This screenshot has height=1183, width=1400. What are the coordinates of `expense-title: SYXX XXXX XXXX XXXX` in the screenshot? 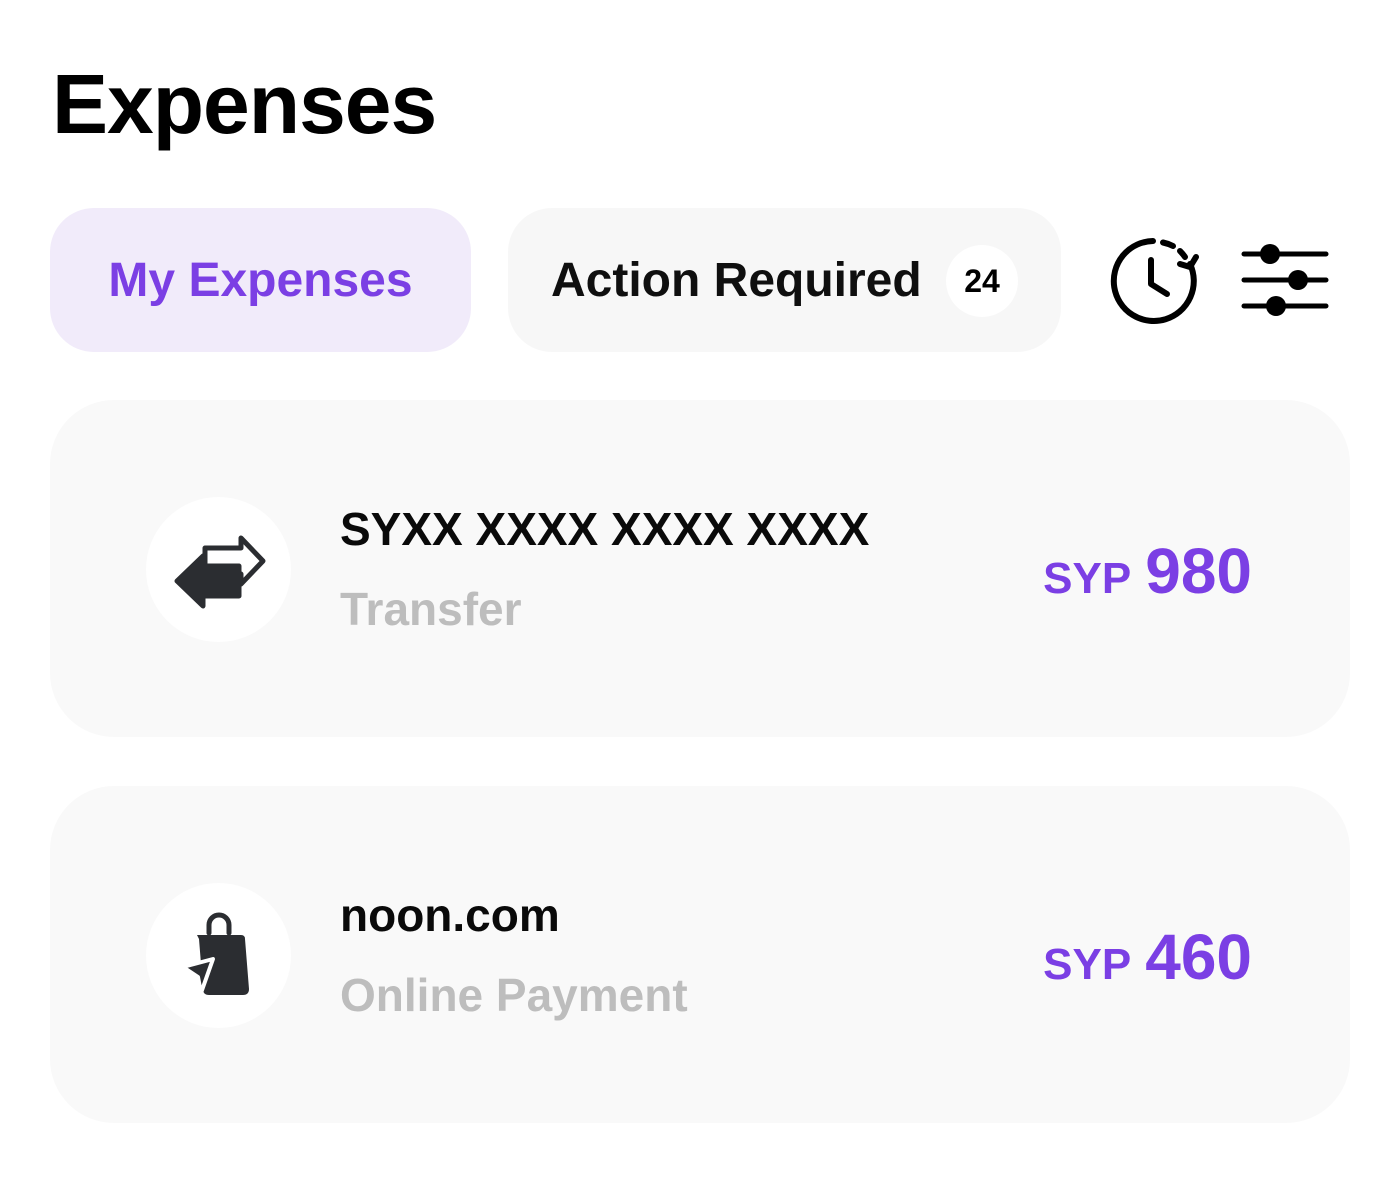 It's located at (605, 529).